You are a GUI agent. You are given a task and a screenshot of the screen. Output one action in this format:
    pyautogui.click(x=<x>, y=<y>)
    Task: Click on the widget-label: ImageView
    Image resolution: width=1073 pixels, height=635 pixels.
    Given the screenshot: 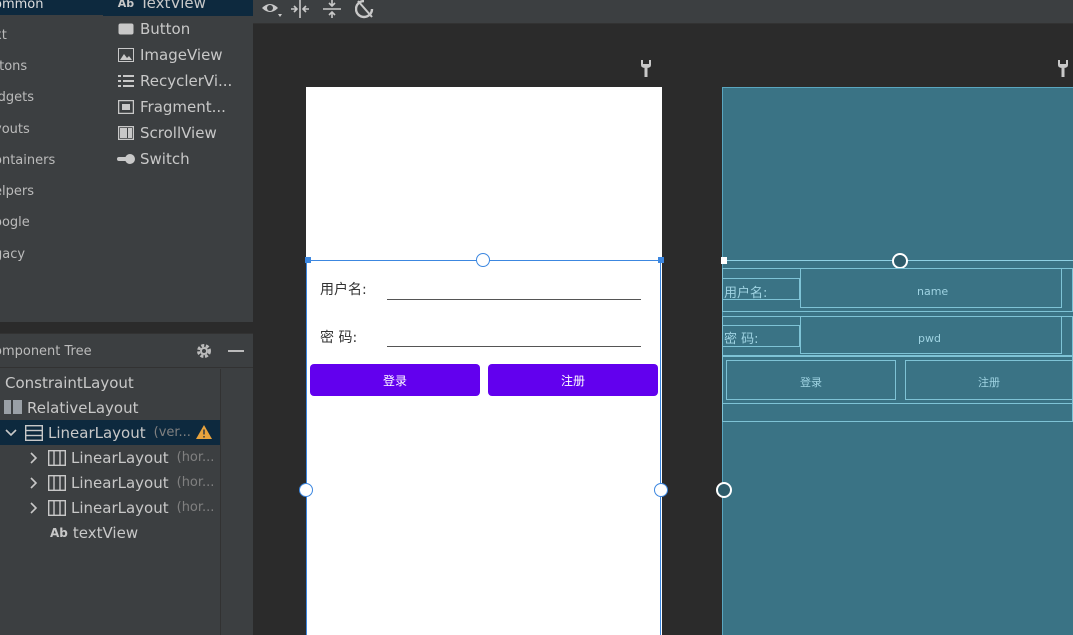 What is the action you would take?
    pyautogui.click(x=181, y=55)
    